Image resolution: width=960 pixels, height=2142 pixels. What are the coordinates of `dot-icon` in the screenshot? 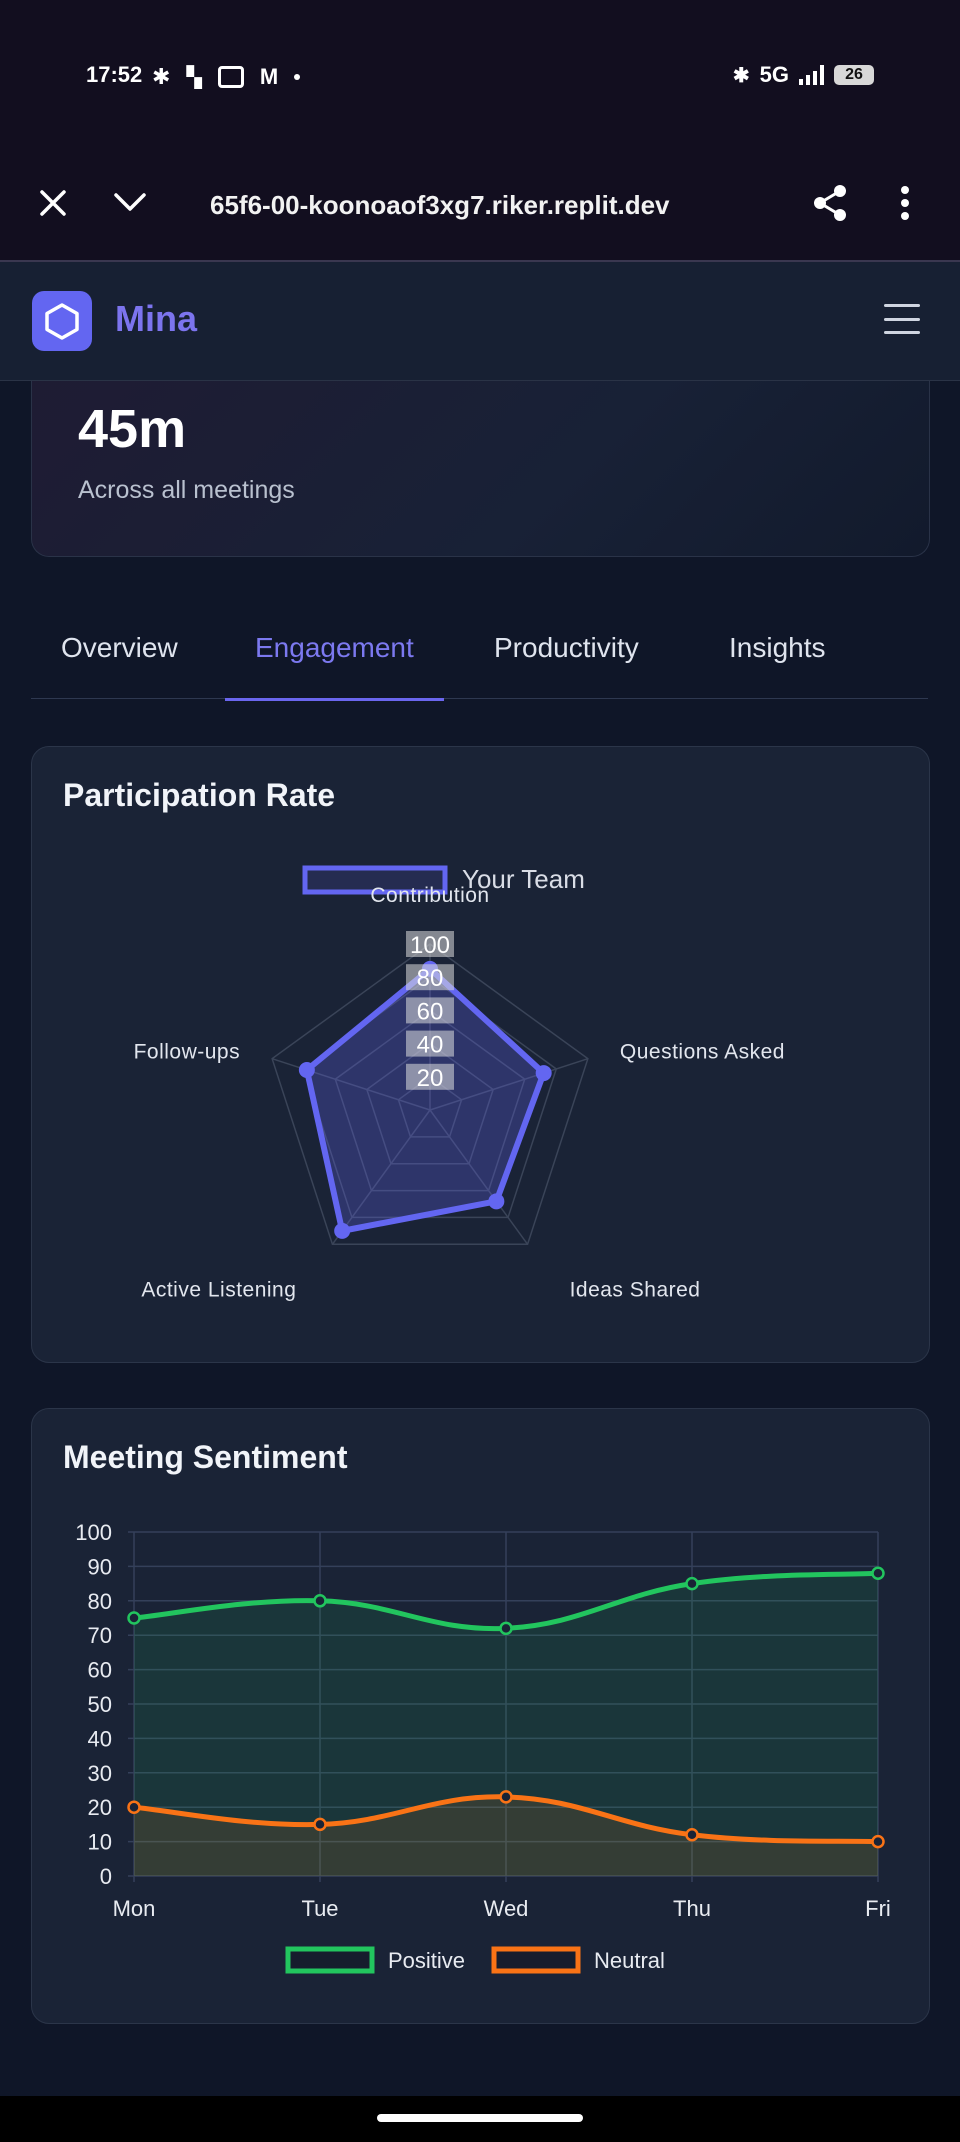 It's located at (297, 77).